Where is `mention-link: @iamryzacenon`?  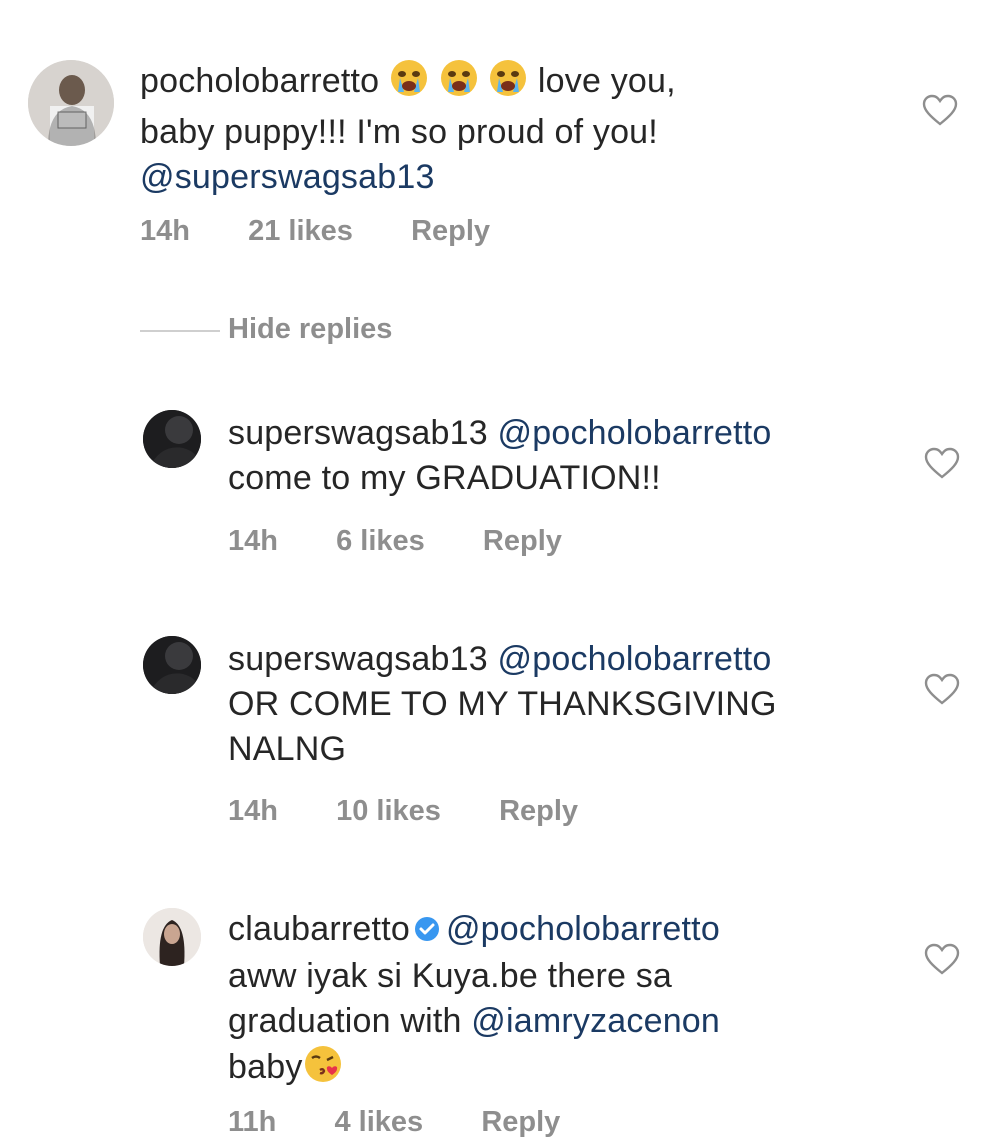 mention-link: @iamryzacenon is located at coordinates (595, 1021).